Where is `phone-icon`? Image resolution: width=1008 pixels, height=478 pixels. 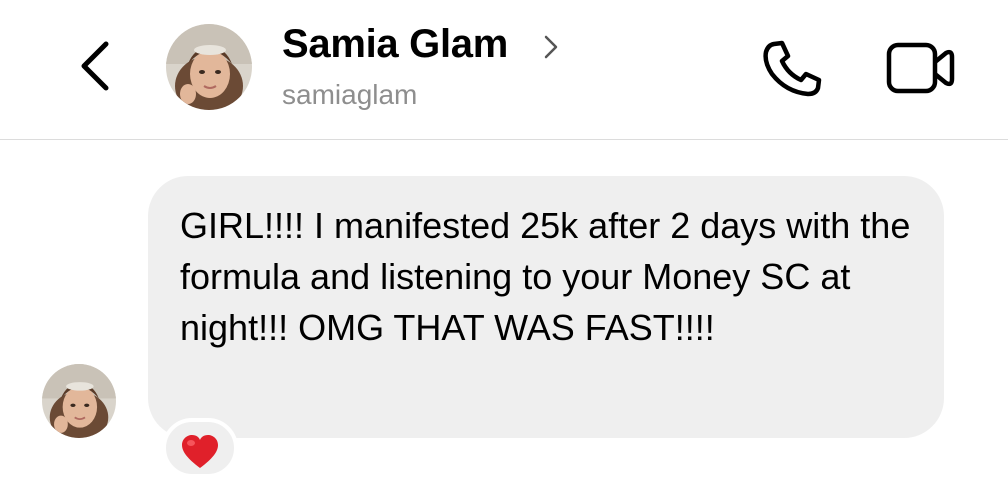
phone-icon is located at coordinates (792, 68).